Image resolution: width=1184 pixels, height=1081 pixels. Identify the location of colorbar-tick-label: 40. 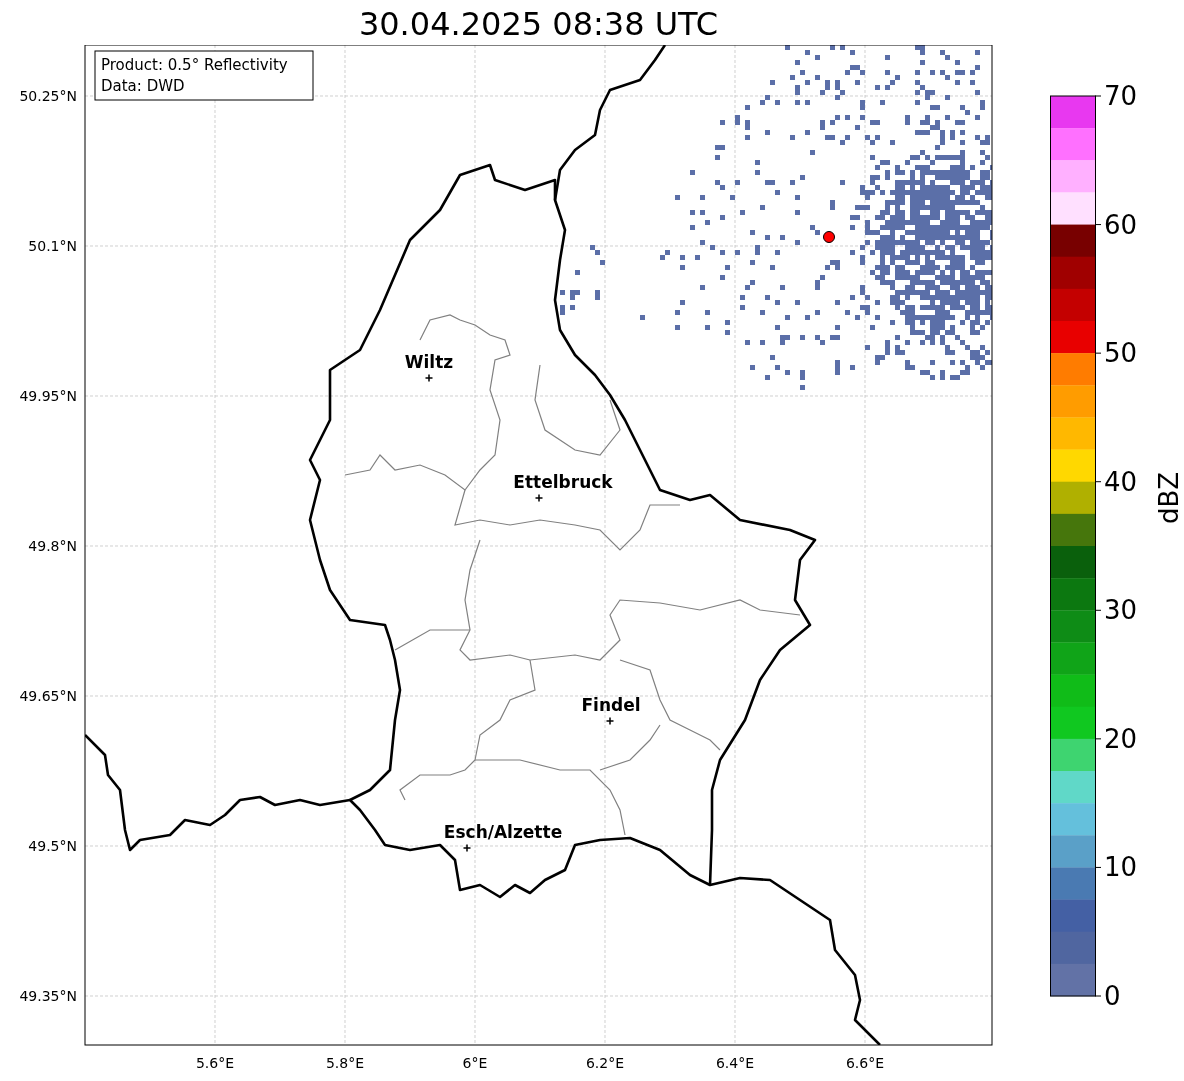
(1121, 481).